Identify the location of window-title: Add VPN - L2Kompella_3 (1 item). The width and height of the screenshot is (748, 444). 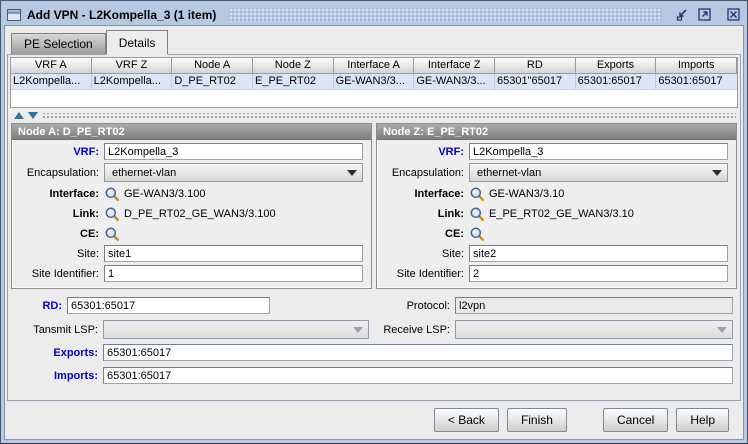
(122, 14).